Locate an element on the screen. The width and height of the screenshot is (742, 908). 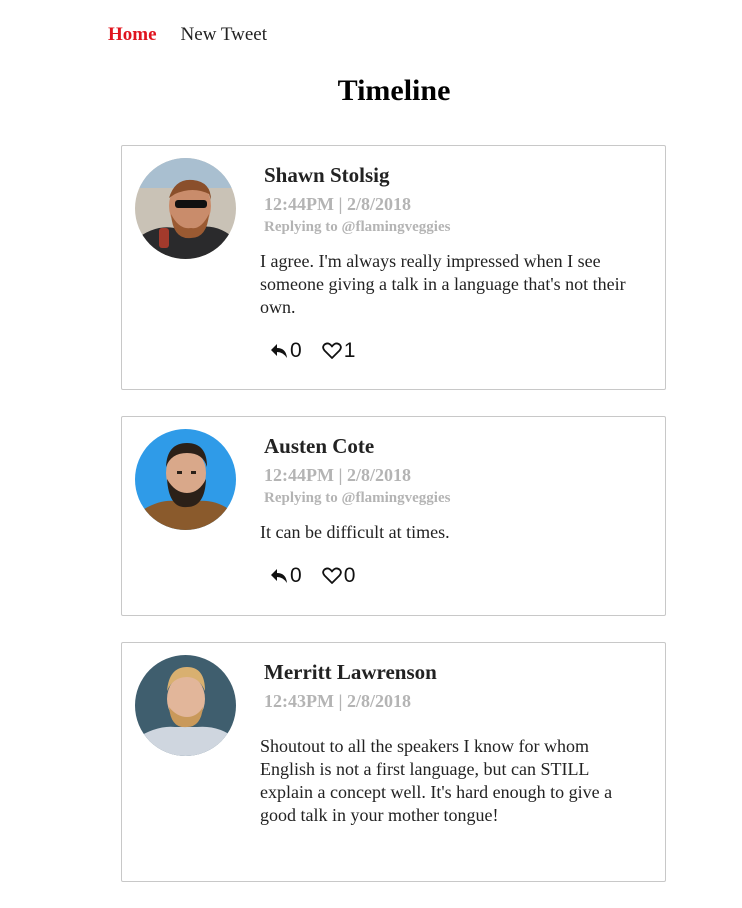
tweet-actions: 0 1 is located at coordinates (460, 351).